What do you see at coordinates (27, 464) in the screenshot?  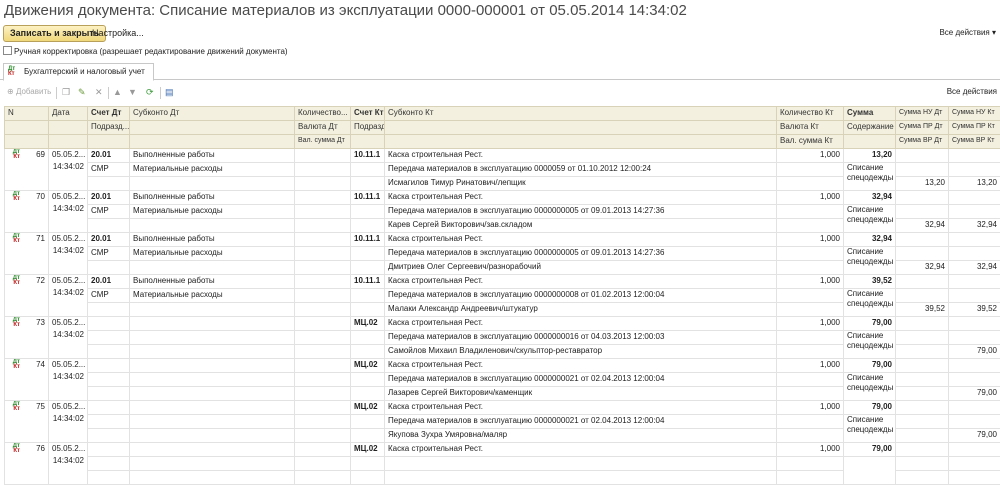 I see `row-number: ДтКт76` at bounding box center [27, 464].